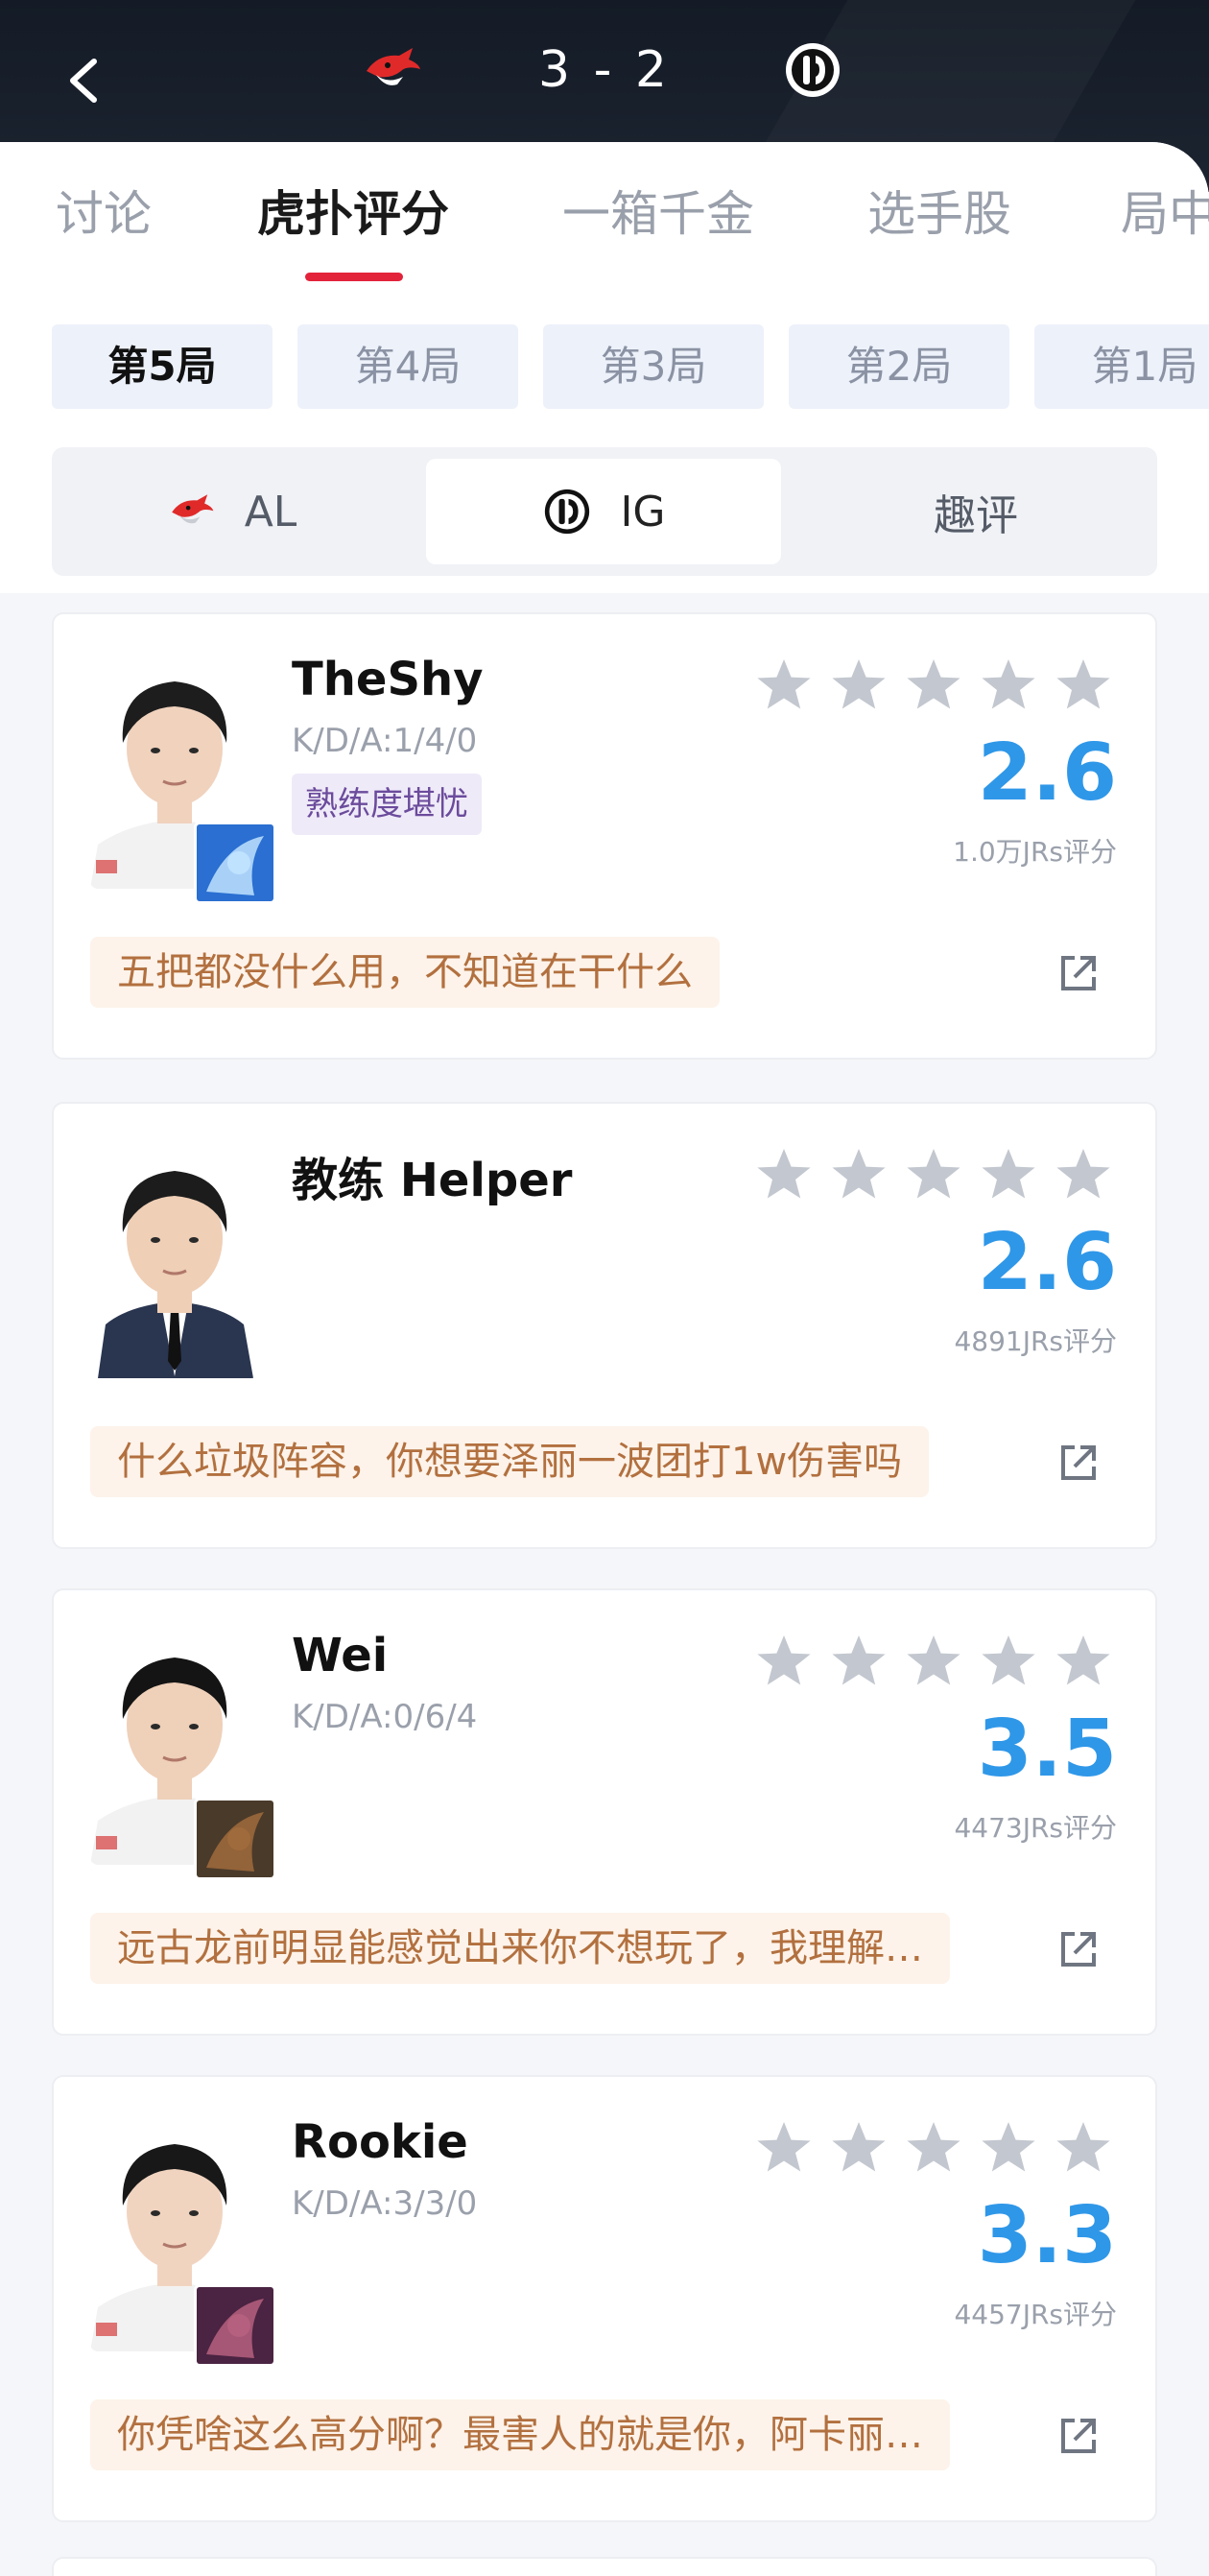 This screenshot has width=1209, height=2576. What do you see at coordinates (1035, 1828) in the screenshot?
I see `rating-count: 4473JRs评分` at bounding box center [1035, 1828].